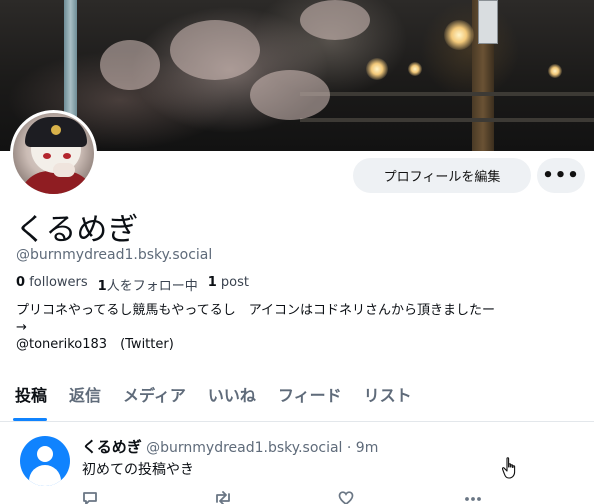 The width and height of the screenshot is (594, 504). I want to click on ellipsis-icon: •••, so click(561, 175).